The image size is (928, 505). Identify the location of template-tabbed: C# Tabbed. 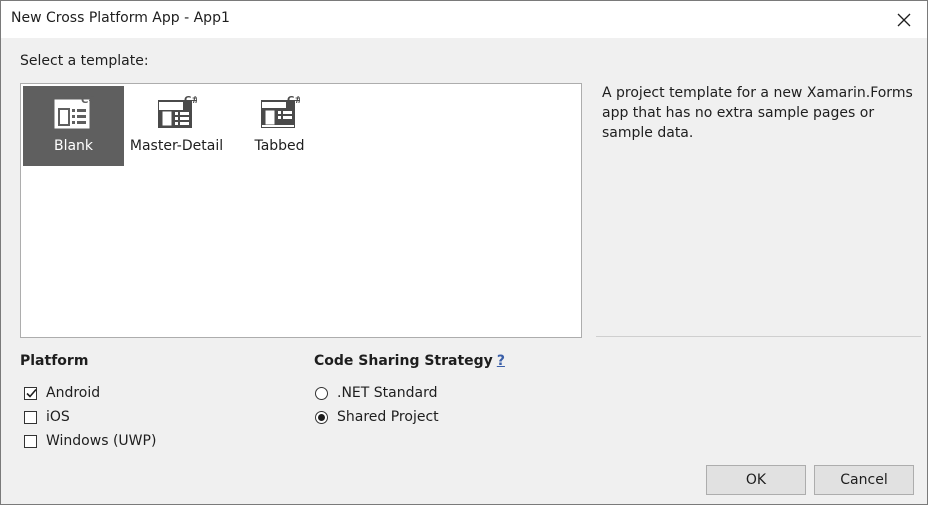
(279, 126).